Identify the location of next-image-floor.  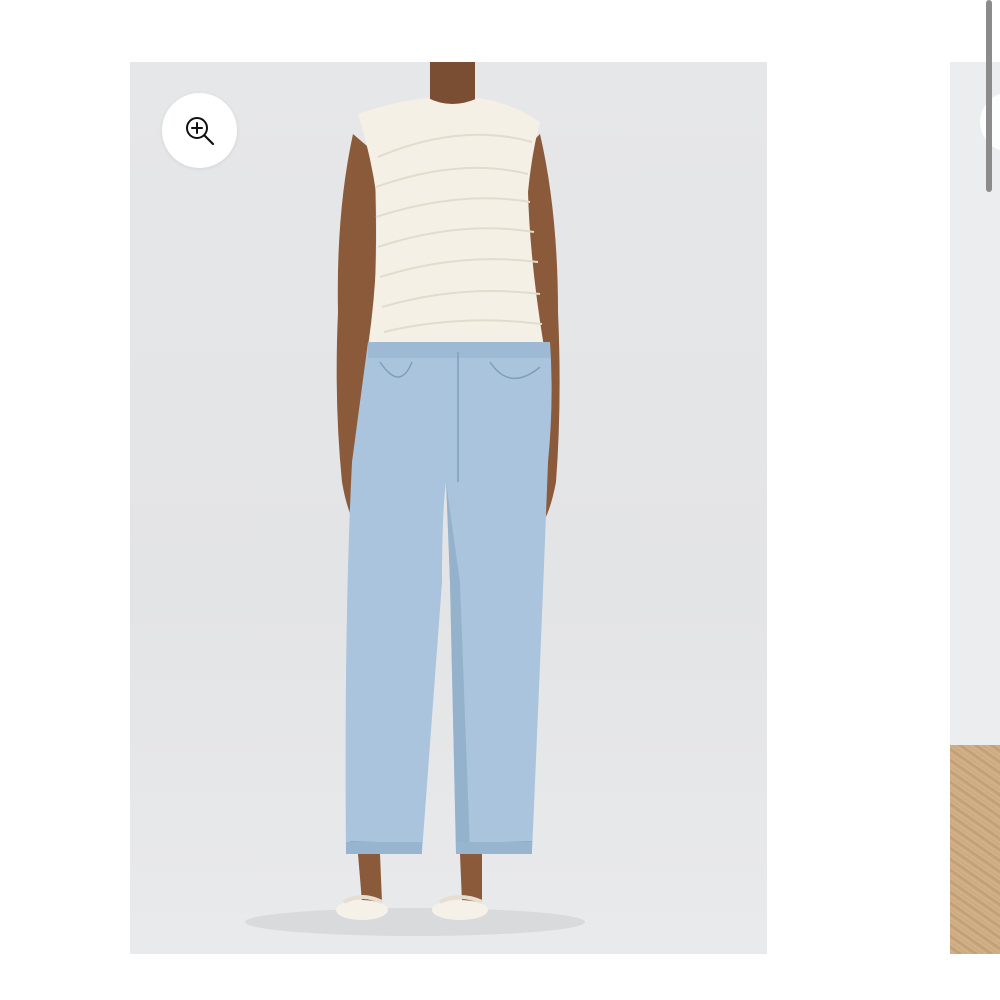
(975, 849).